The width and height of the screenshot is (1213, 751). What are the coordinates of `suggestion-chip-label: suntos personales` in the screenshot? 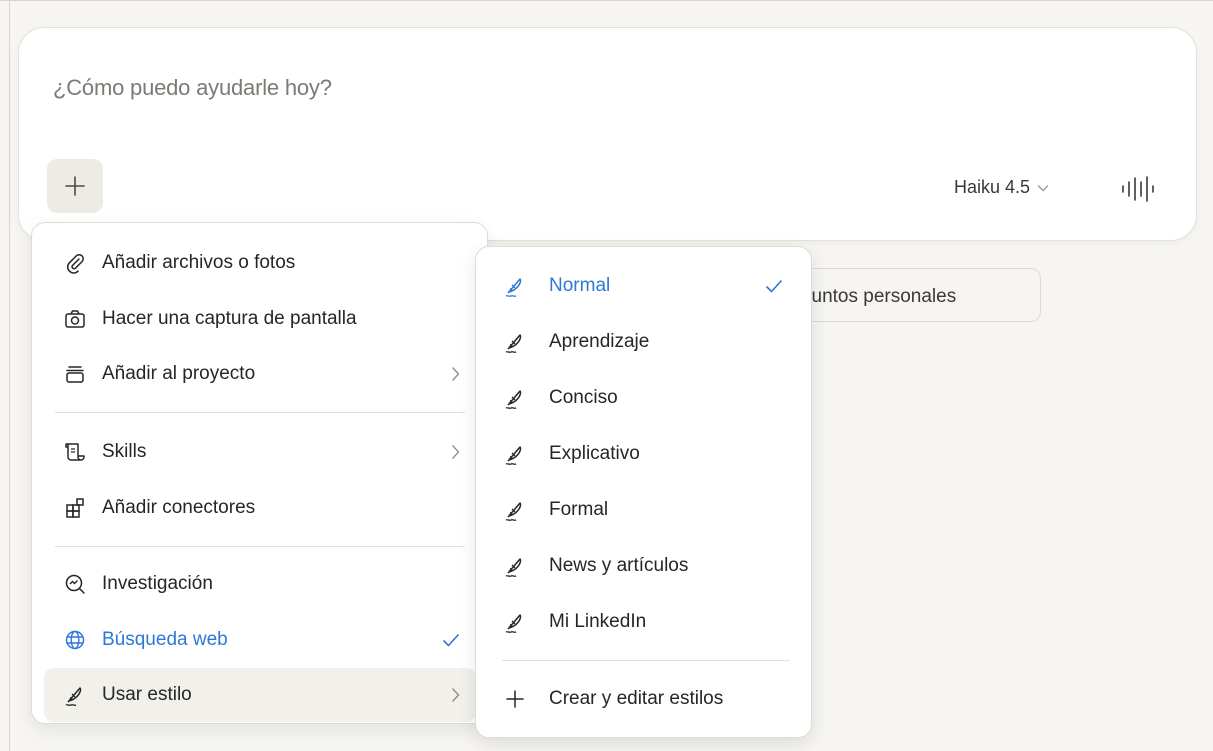 It's located at (879, 296).